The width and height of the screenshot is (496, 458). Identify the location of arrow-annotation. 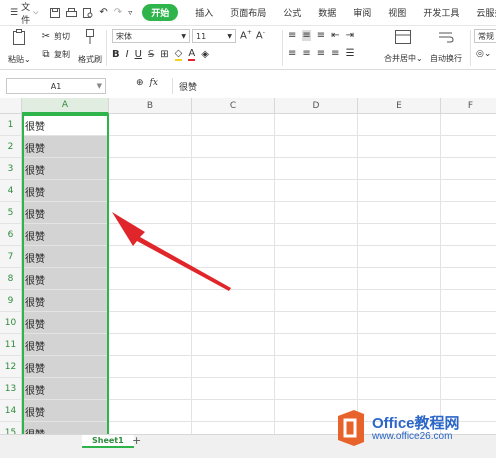
(171, 251).